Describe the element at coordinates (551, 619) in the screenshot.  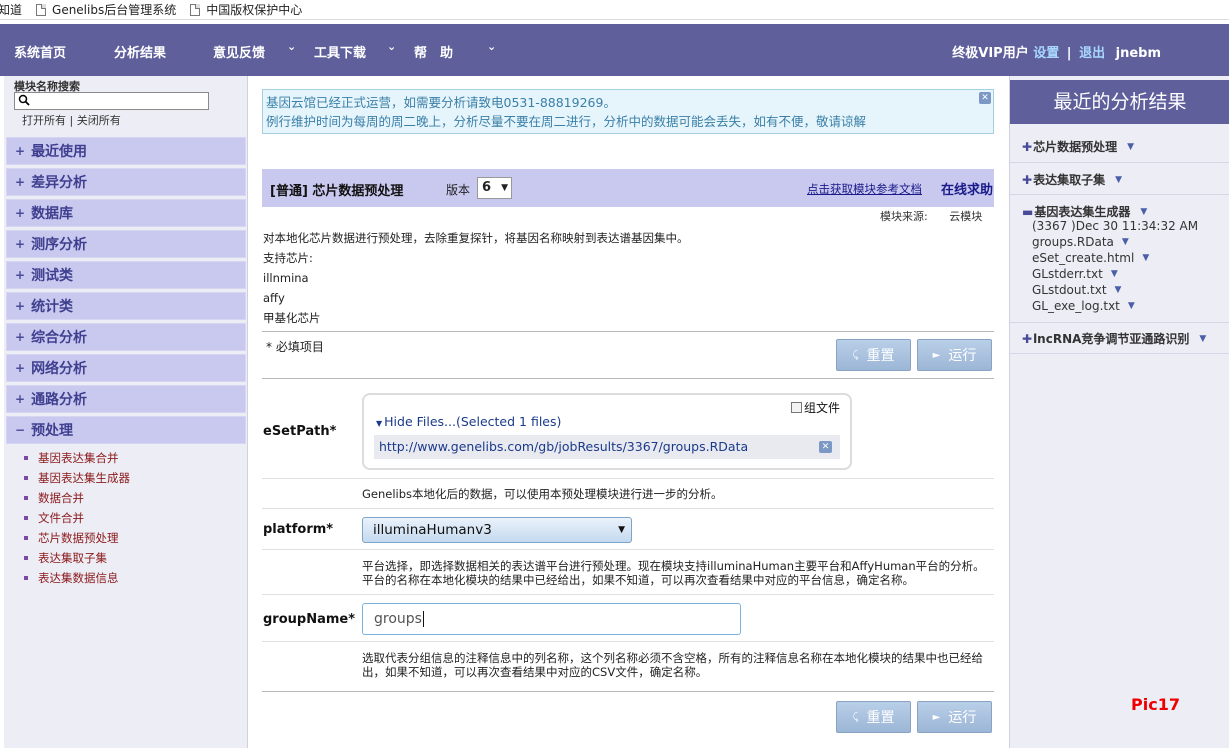
I see `groupname-input: groups` at that location.